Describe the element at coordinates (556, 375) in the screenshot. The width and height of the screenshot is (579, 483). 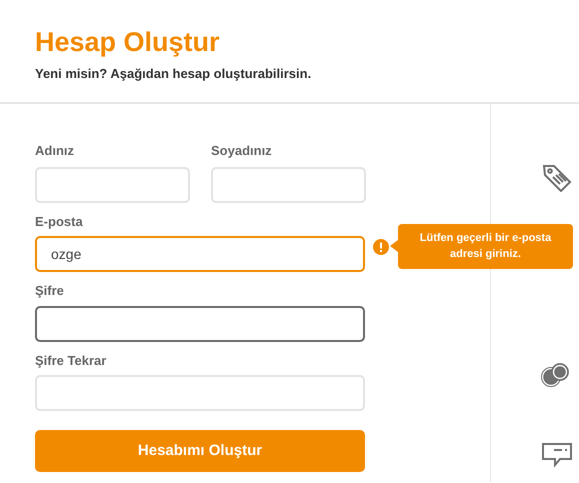
I see `coins-icon` at that location.